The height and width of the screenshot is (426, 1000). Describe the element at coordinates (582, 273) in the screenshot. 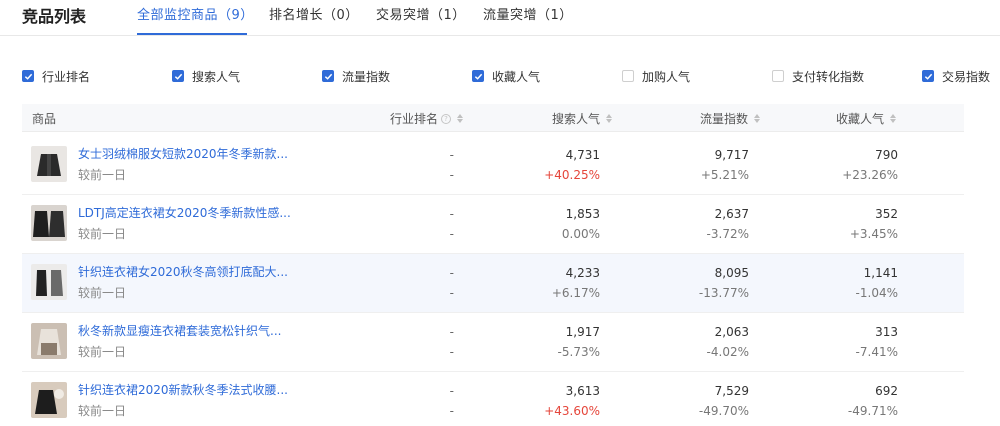

I see `search-popularity-value: 4,233` at that location.